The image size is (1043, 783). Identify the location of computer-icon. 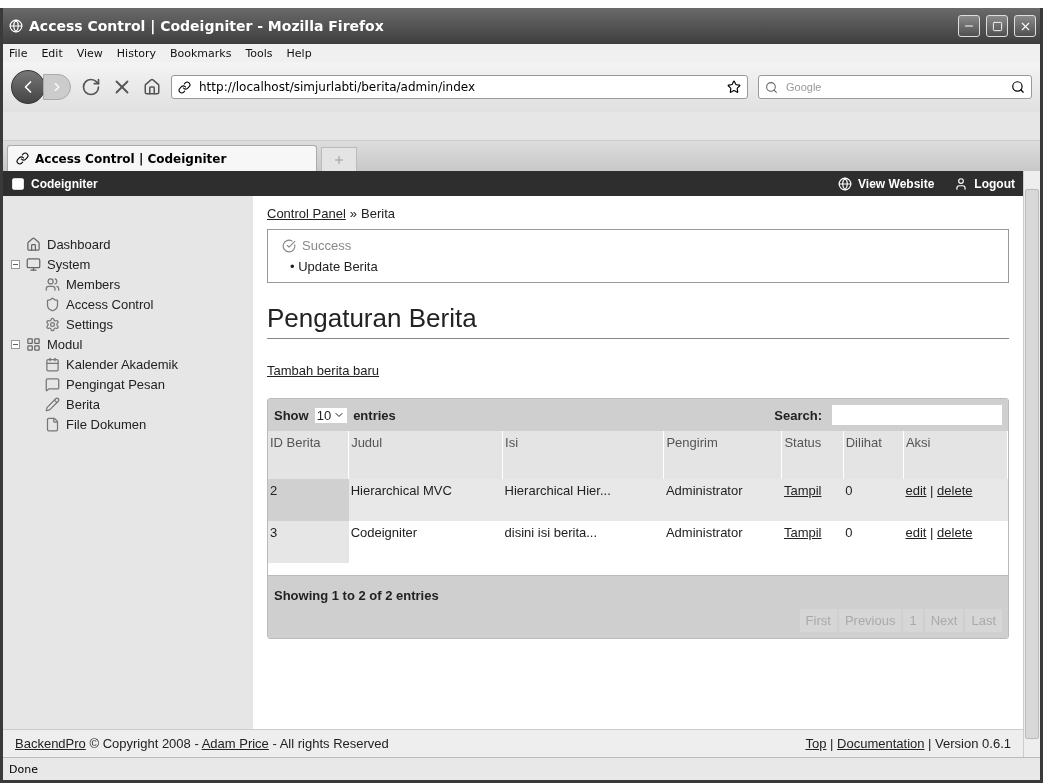
(33, 264).